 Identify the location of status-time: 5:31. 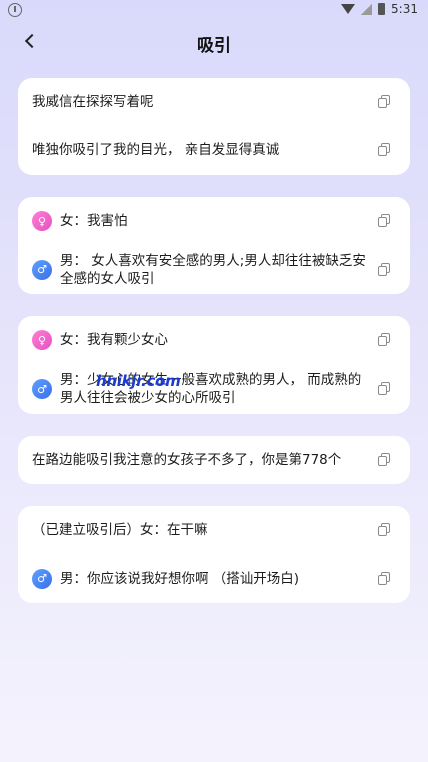
(404, 9).